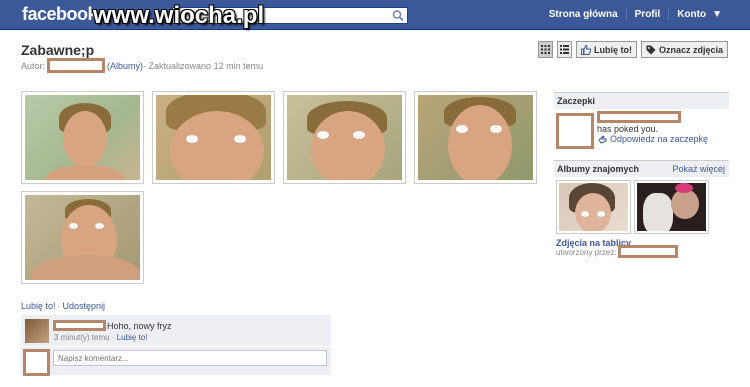 The height and width of the screenshot is (387, 750). Describe the element at coordinates (190, 358) in the screenshot. I see `comment-input` at that location.